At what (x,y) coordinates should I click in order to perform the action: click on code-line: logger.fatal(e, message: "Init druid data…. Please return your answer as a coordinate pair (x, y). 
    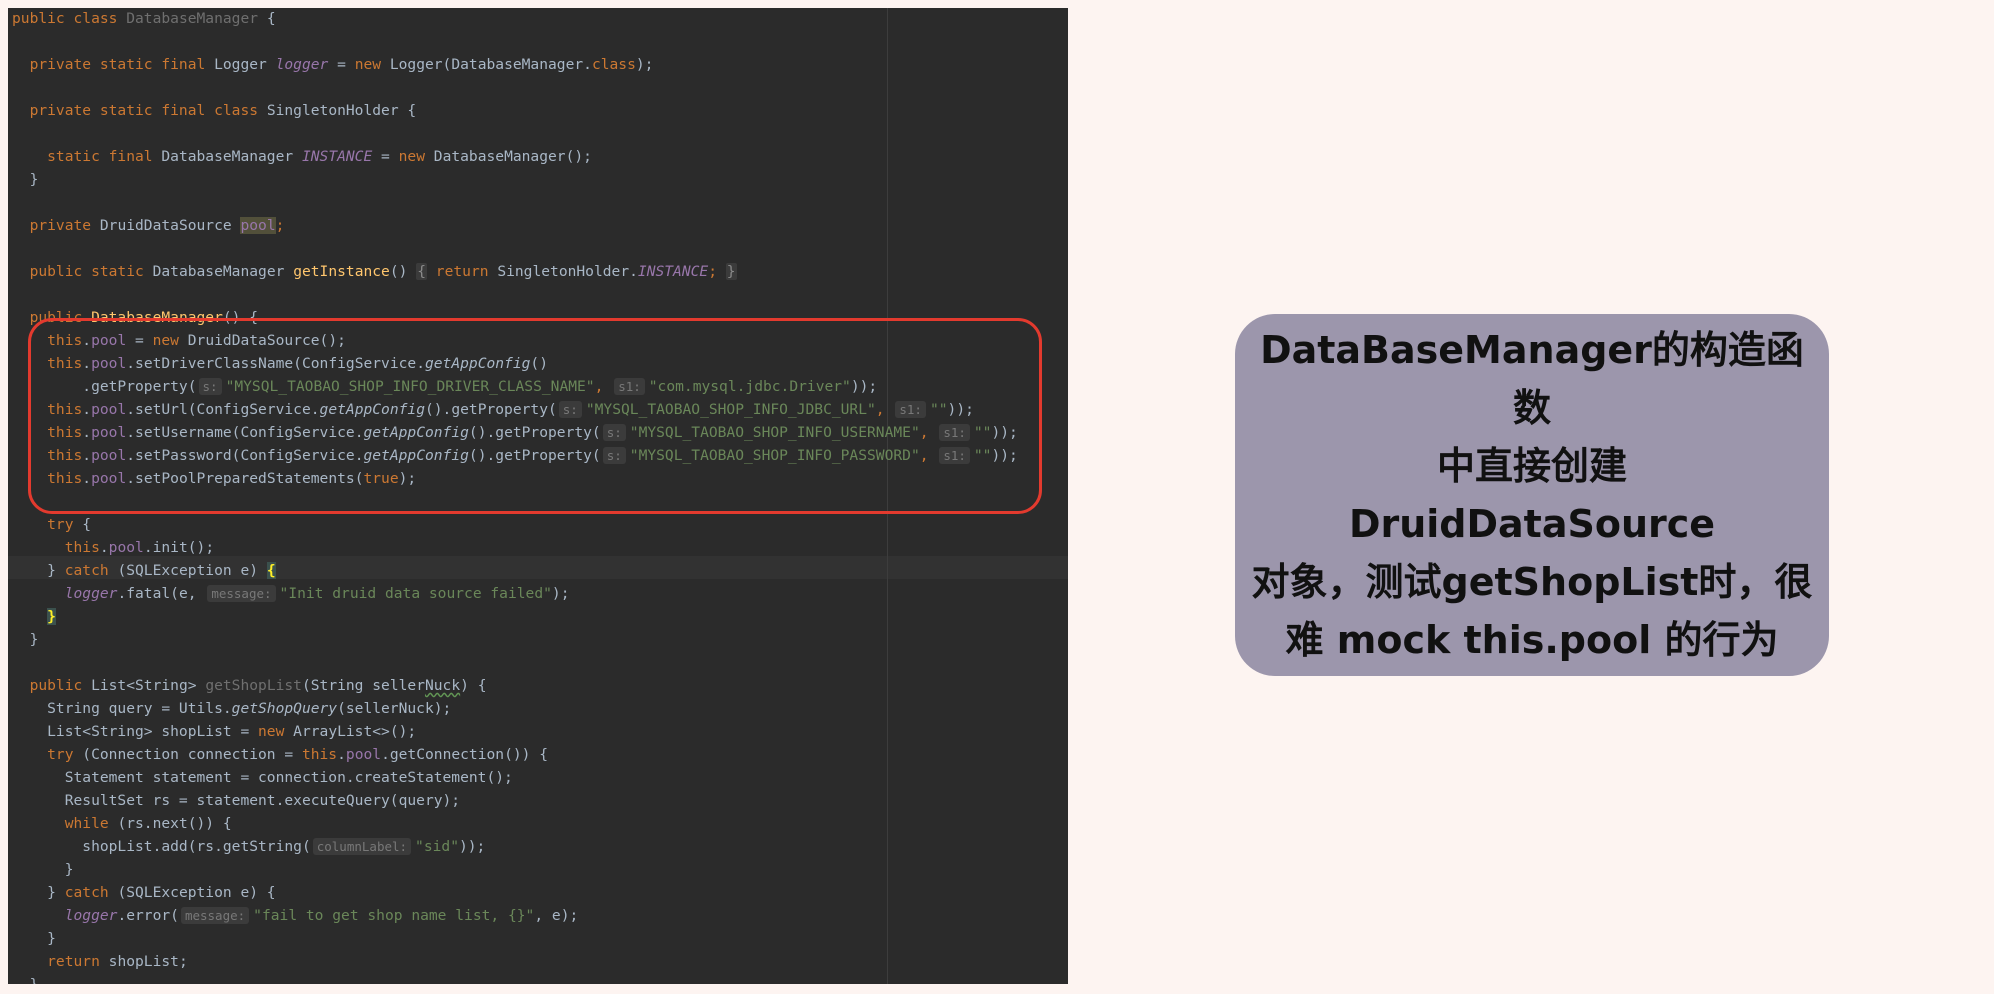
    Looking at the image, I should click on (290, 593).